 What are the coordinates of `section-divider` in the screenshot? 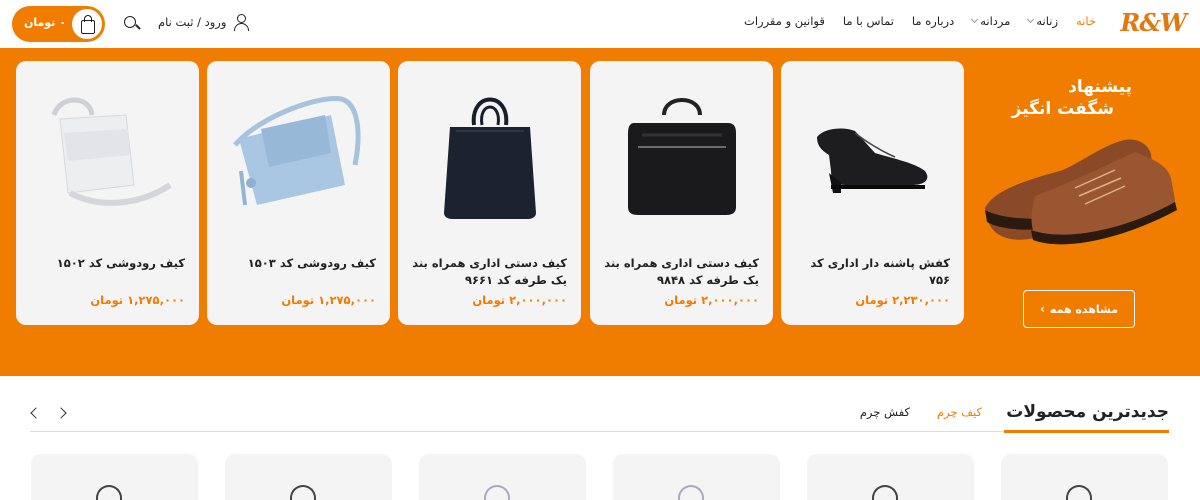 It's located at (599, 431).